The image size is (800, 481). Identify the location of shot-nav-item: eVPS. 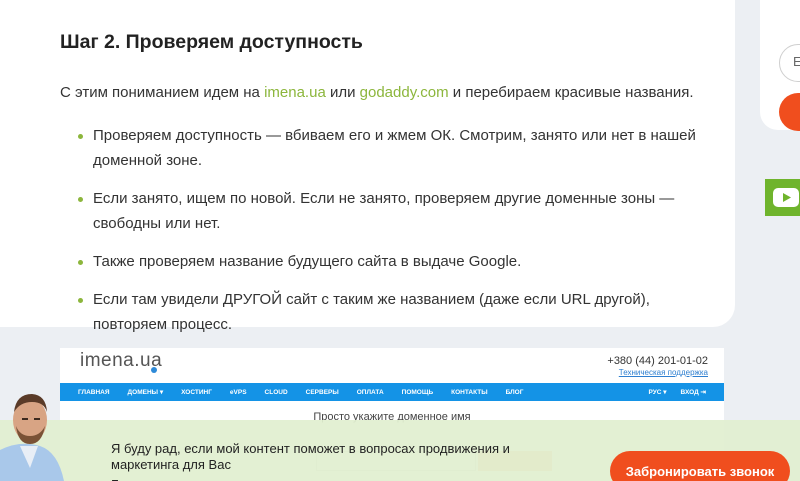
(238, 392).